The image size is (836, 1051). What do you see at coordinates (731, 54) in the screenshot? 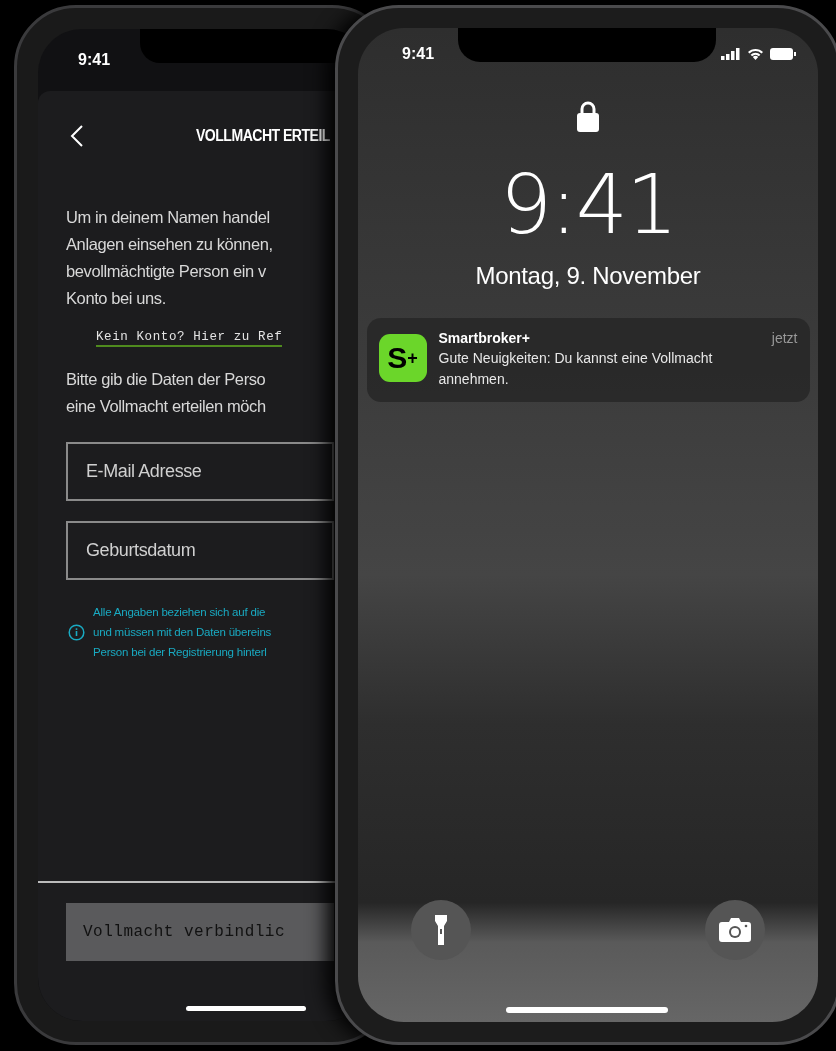
I see `signal-icon` at bounding box center [731, 54].